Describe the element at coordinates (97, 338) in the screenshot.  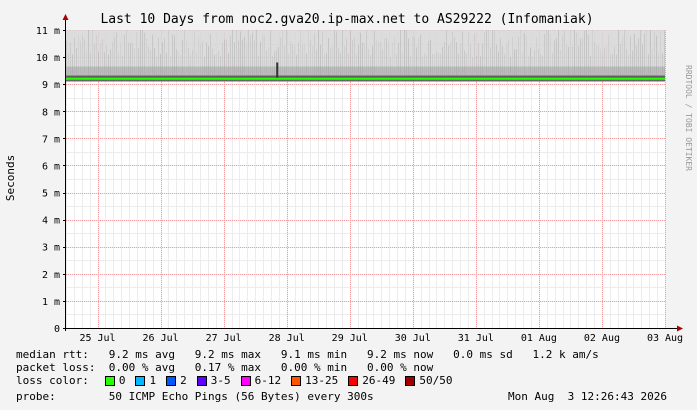
I see `x-tick-label: 25 Jul` at that location.